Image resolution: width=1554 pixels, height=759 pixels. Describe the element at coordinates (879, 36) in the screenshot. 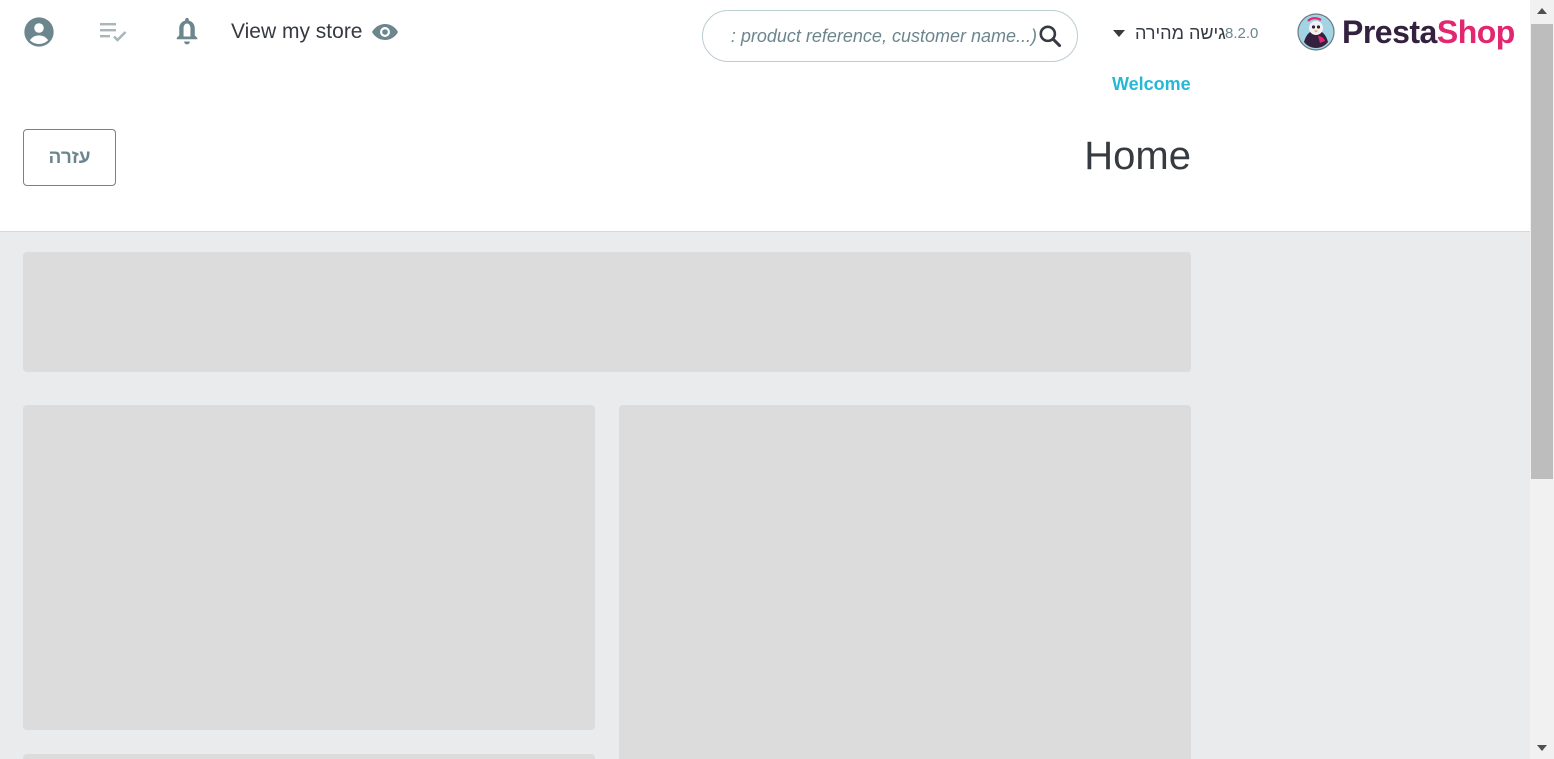

I see `search-input` at that location.